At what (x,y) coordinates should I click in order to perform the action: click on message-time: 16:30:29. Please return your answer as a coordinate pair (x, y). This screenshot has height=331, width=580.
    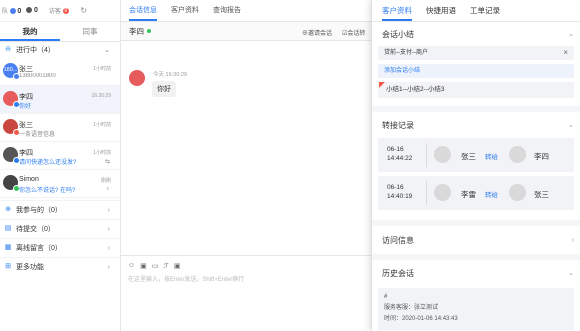
    Looking at the image, I should click on (101, 96).